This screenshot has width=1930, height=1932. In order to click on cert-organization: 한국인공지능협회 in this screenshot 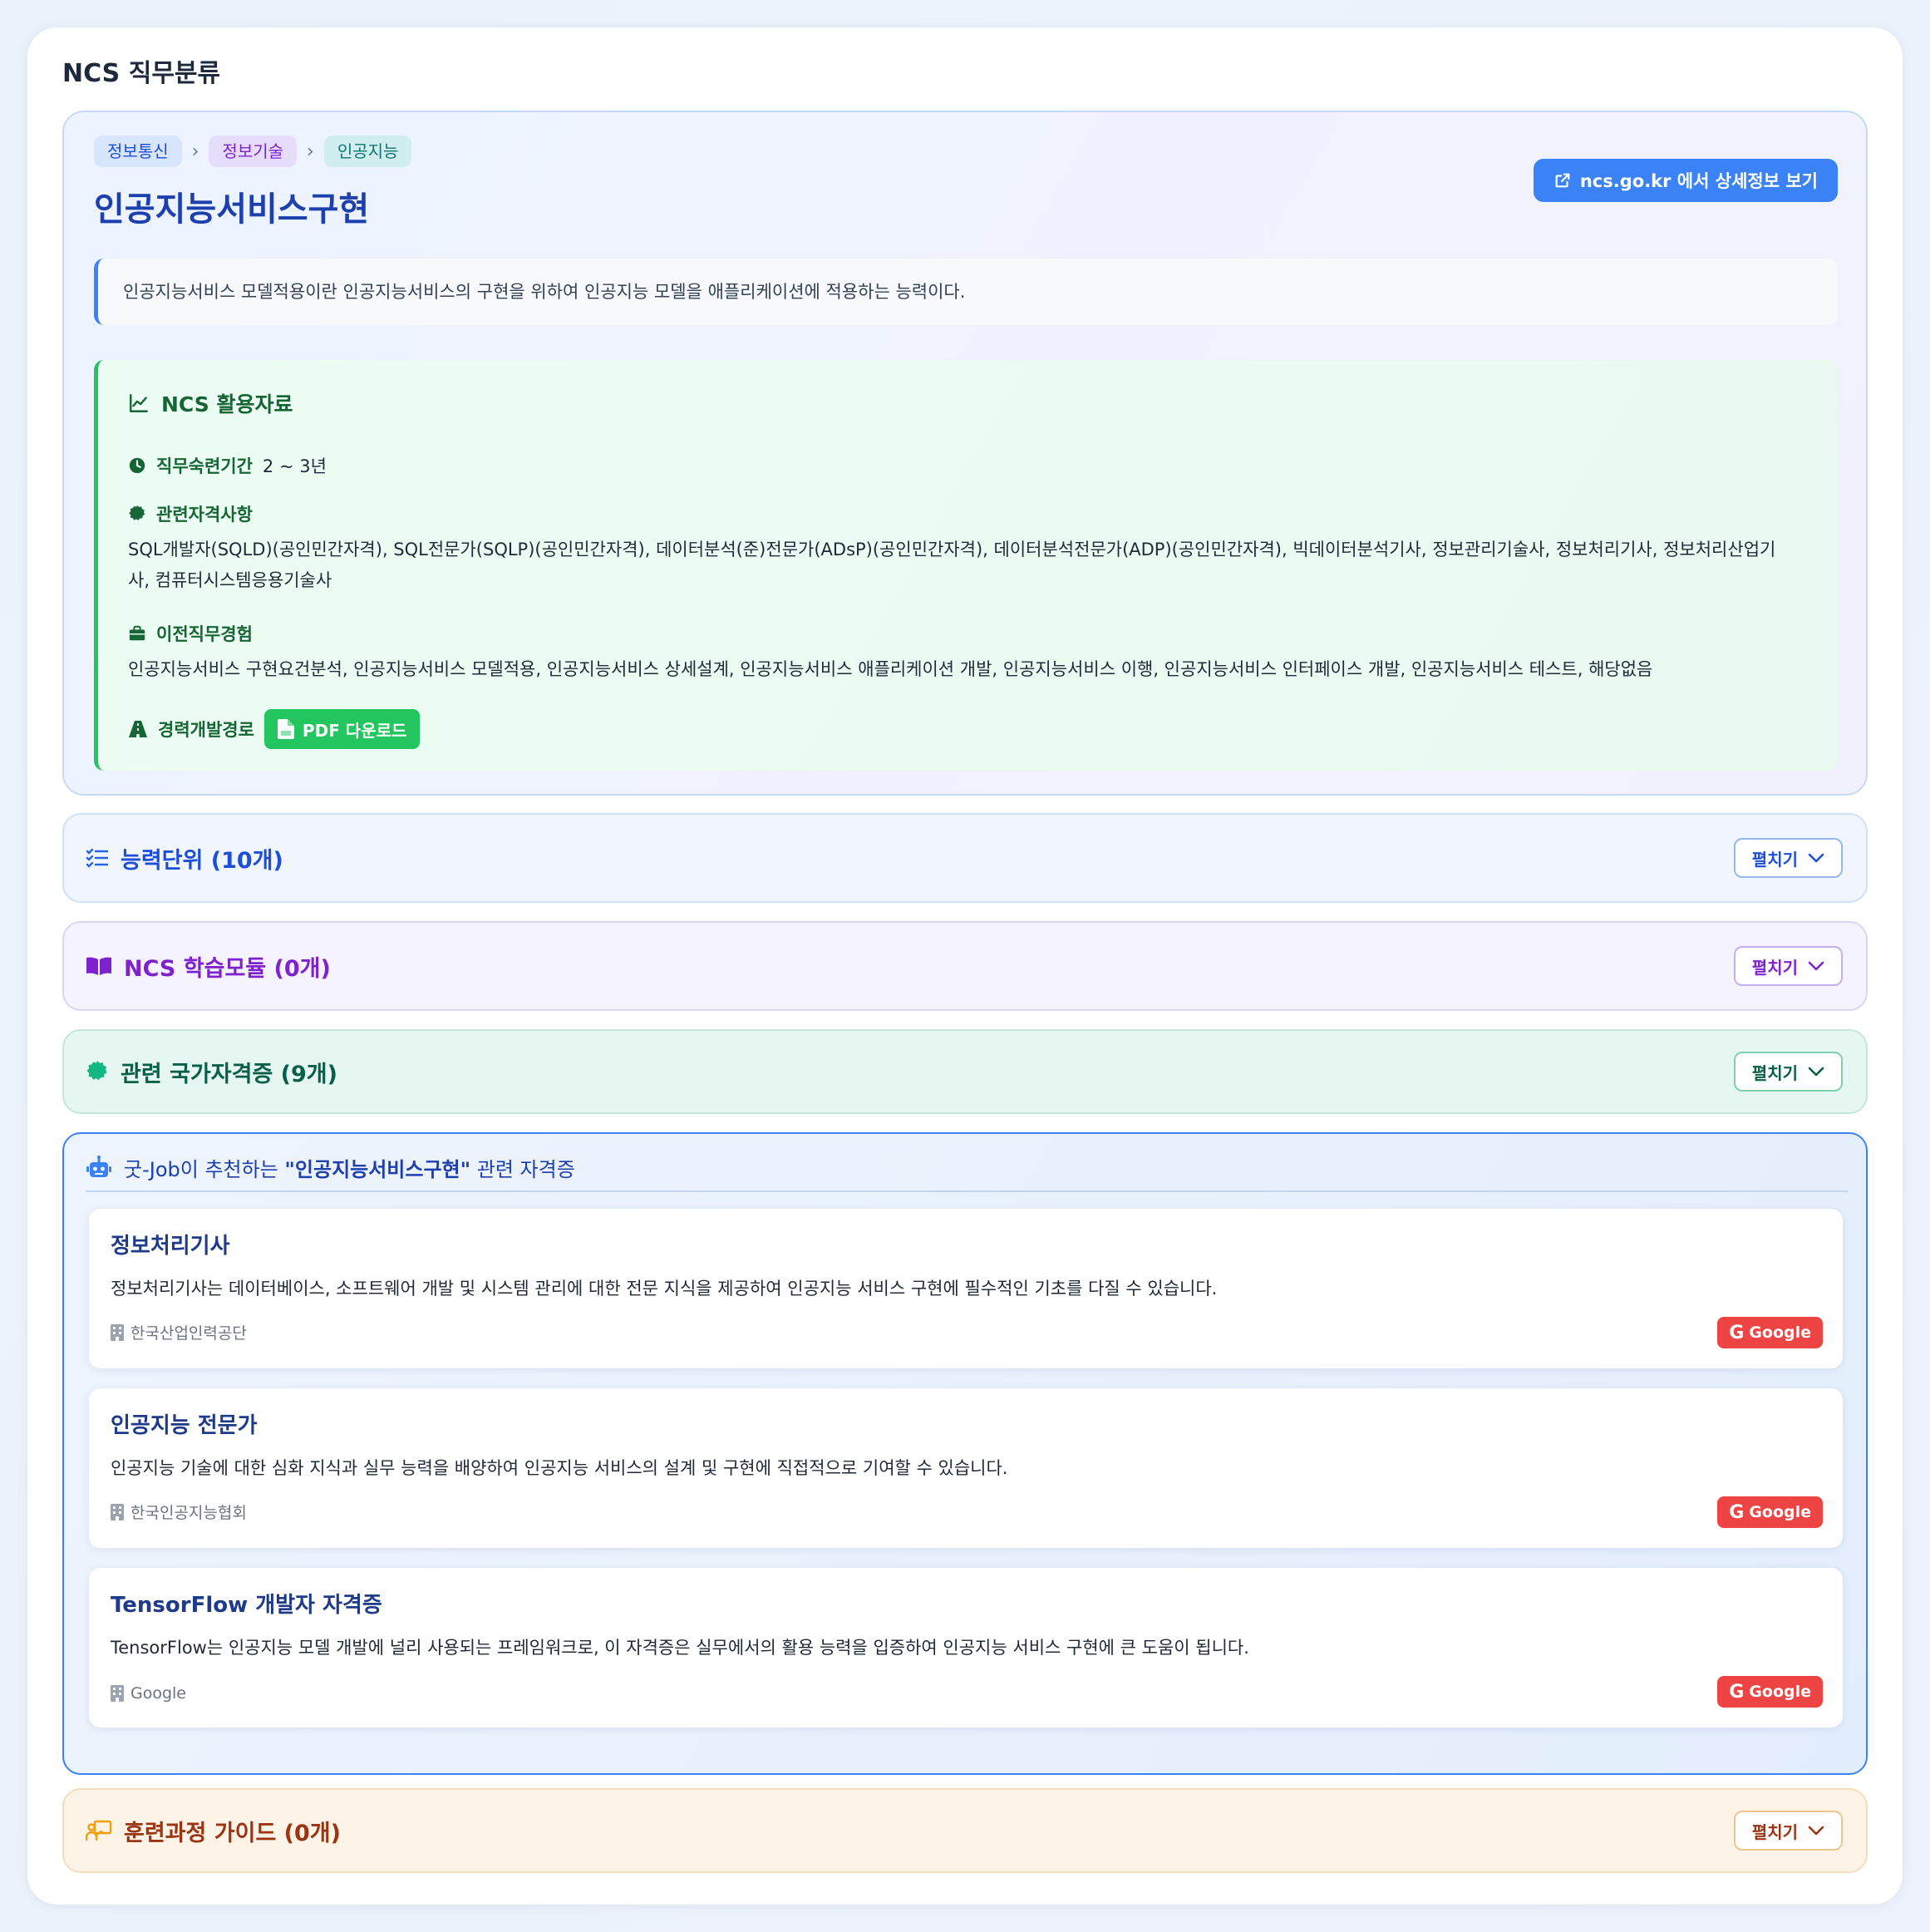, I will do `click(179, 1512)`.